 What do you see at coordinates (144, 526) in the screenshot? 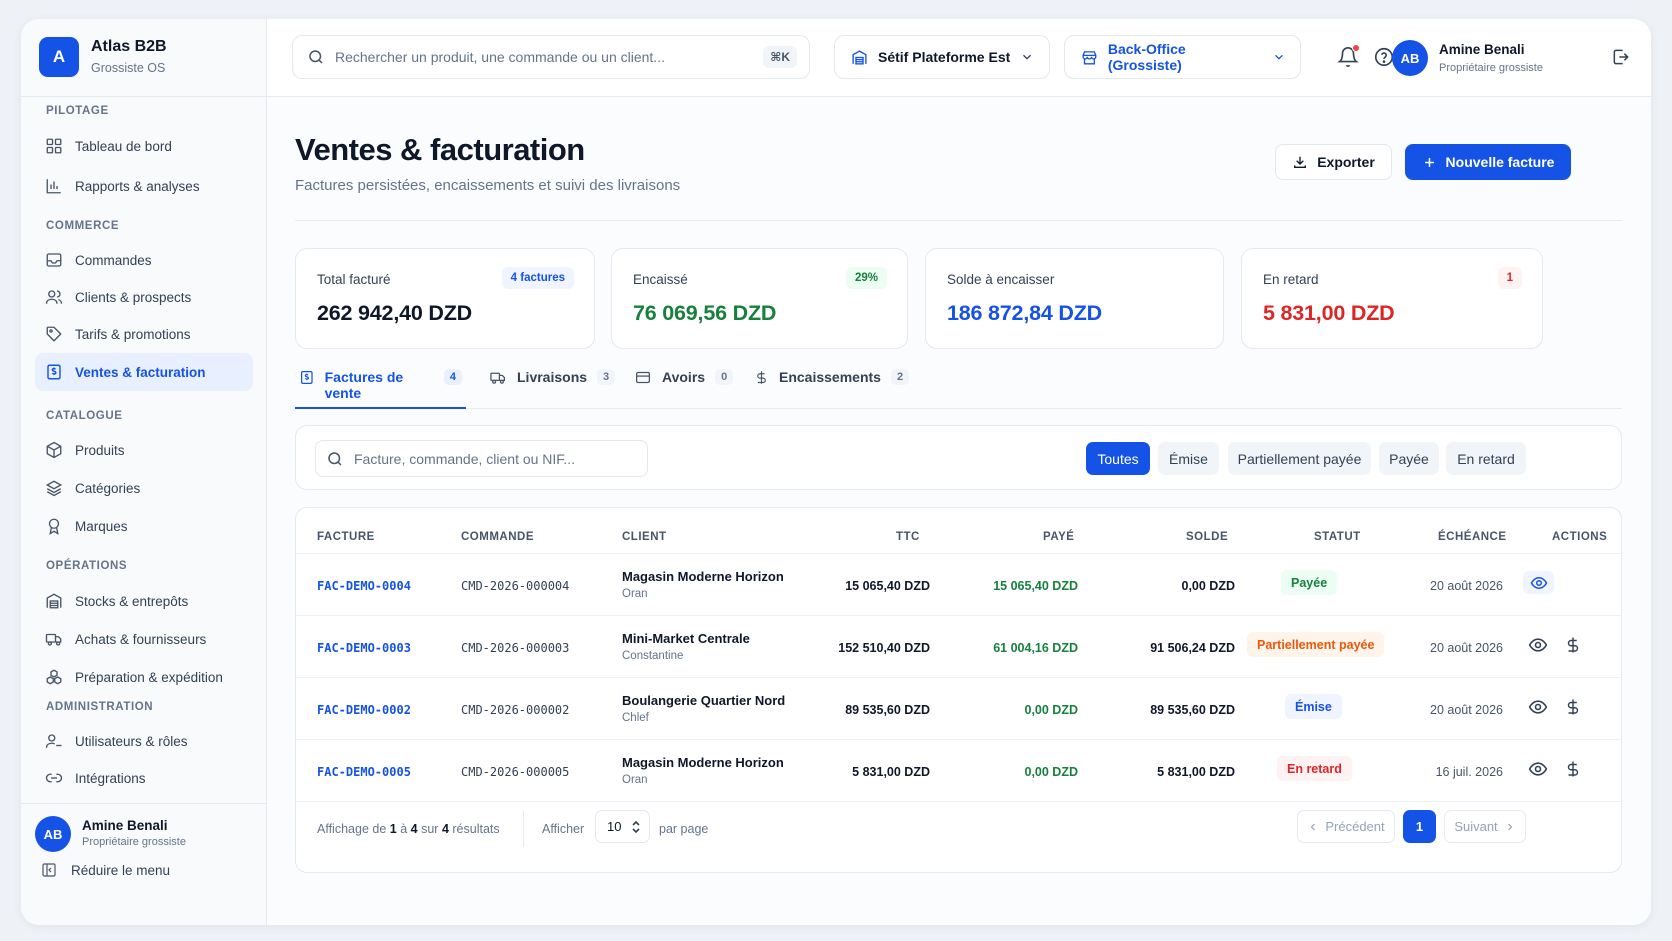
I see `sidebar-item-marques: Marques` at bounding box center [144, 526].